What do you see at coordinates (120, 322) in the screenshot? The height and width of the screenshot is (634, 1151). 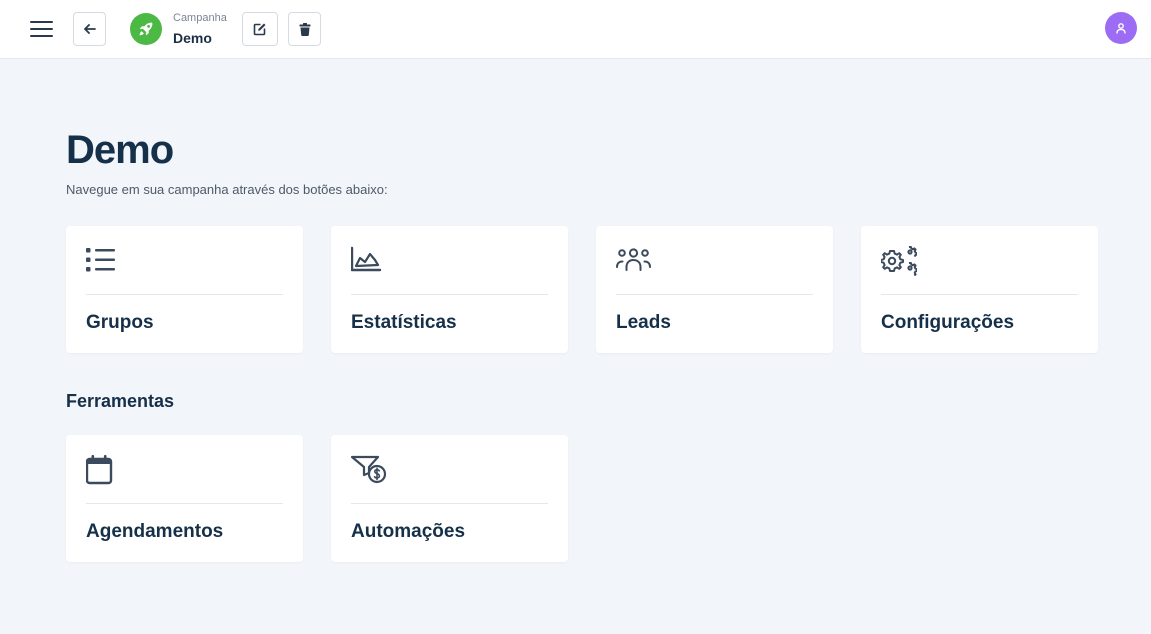 I see `card-label: Grupos` at bounding box center [120, 322].